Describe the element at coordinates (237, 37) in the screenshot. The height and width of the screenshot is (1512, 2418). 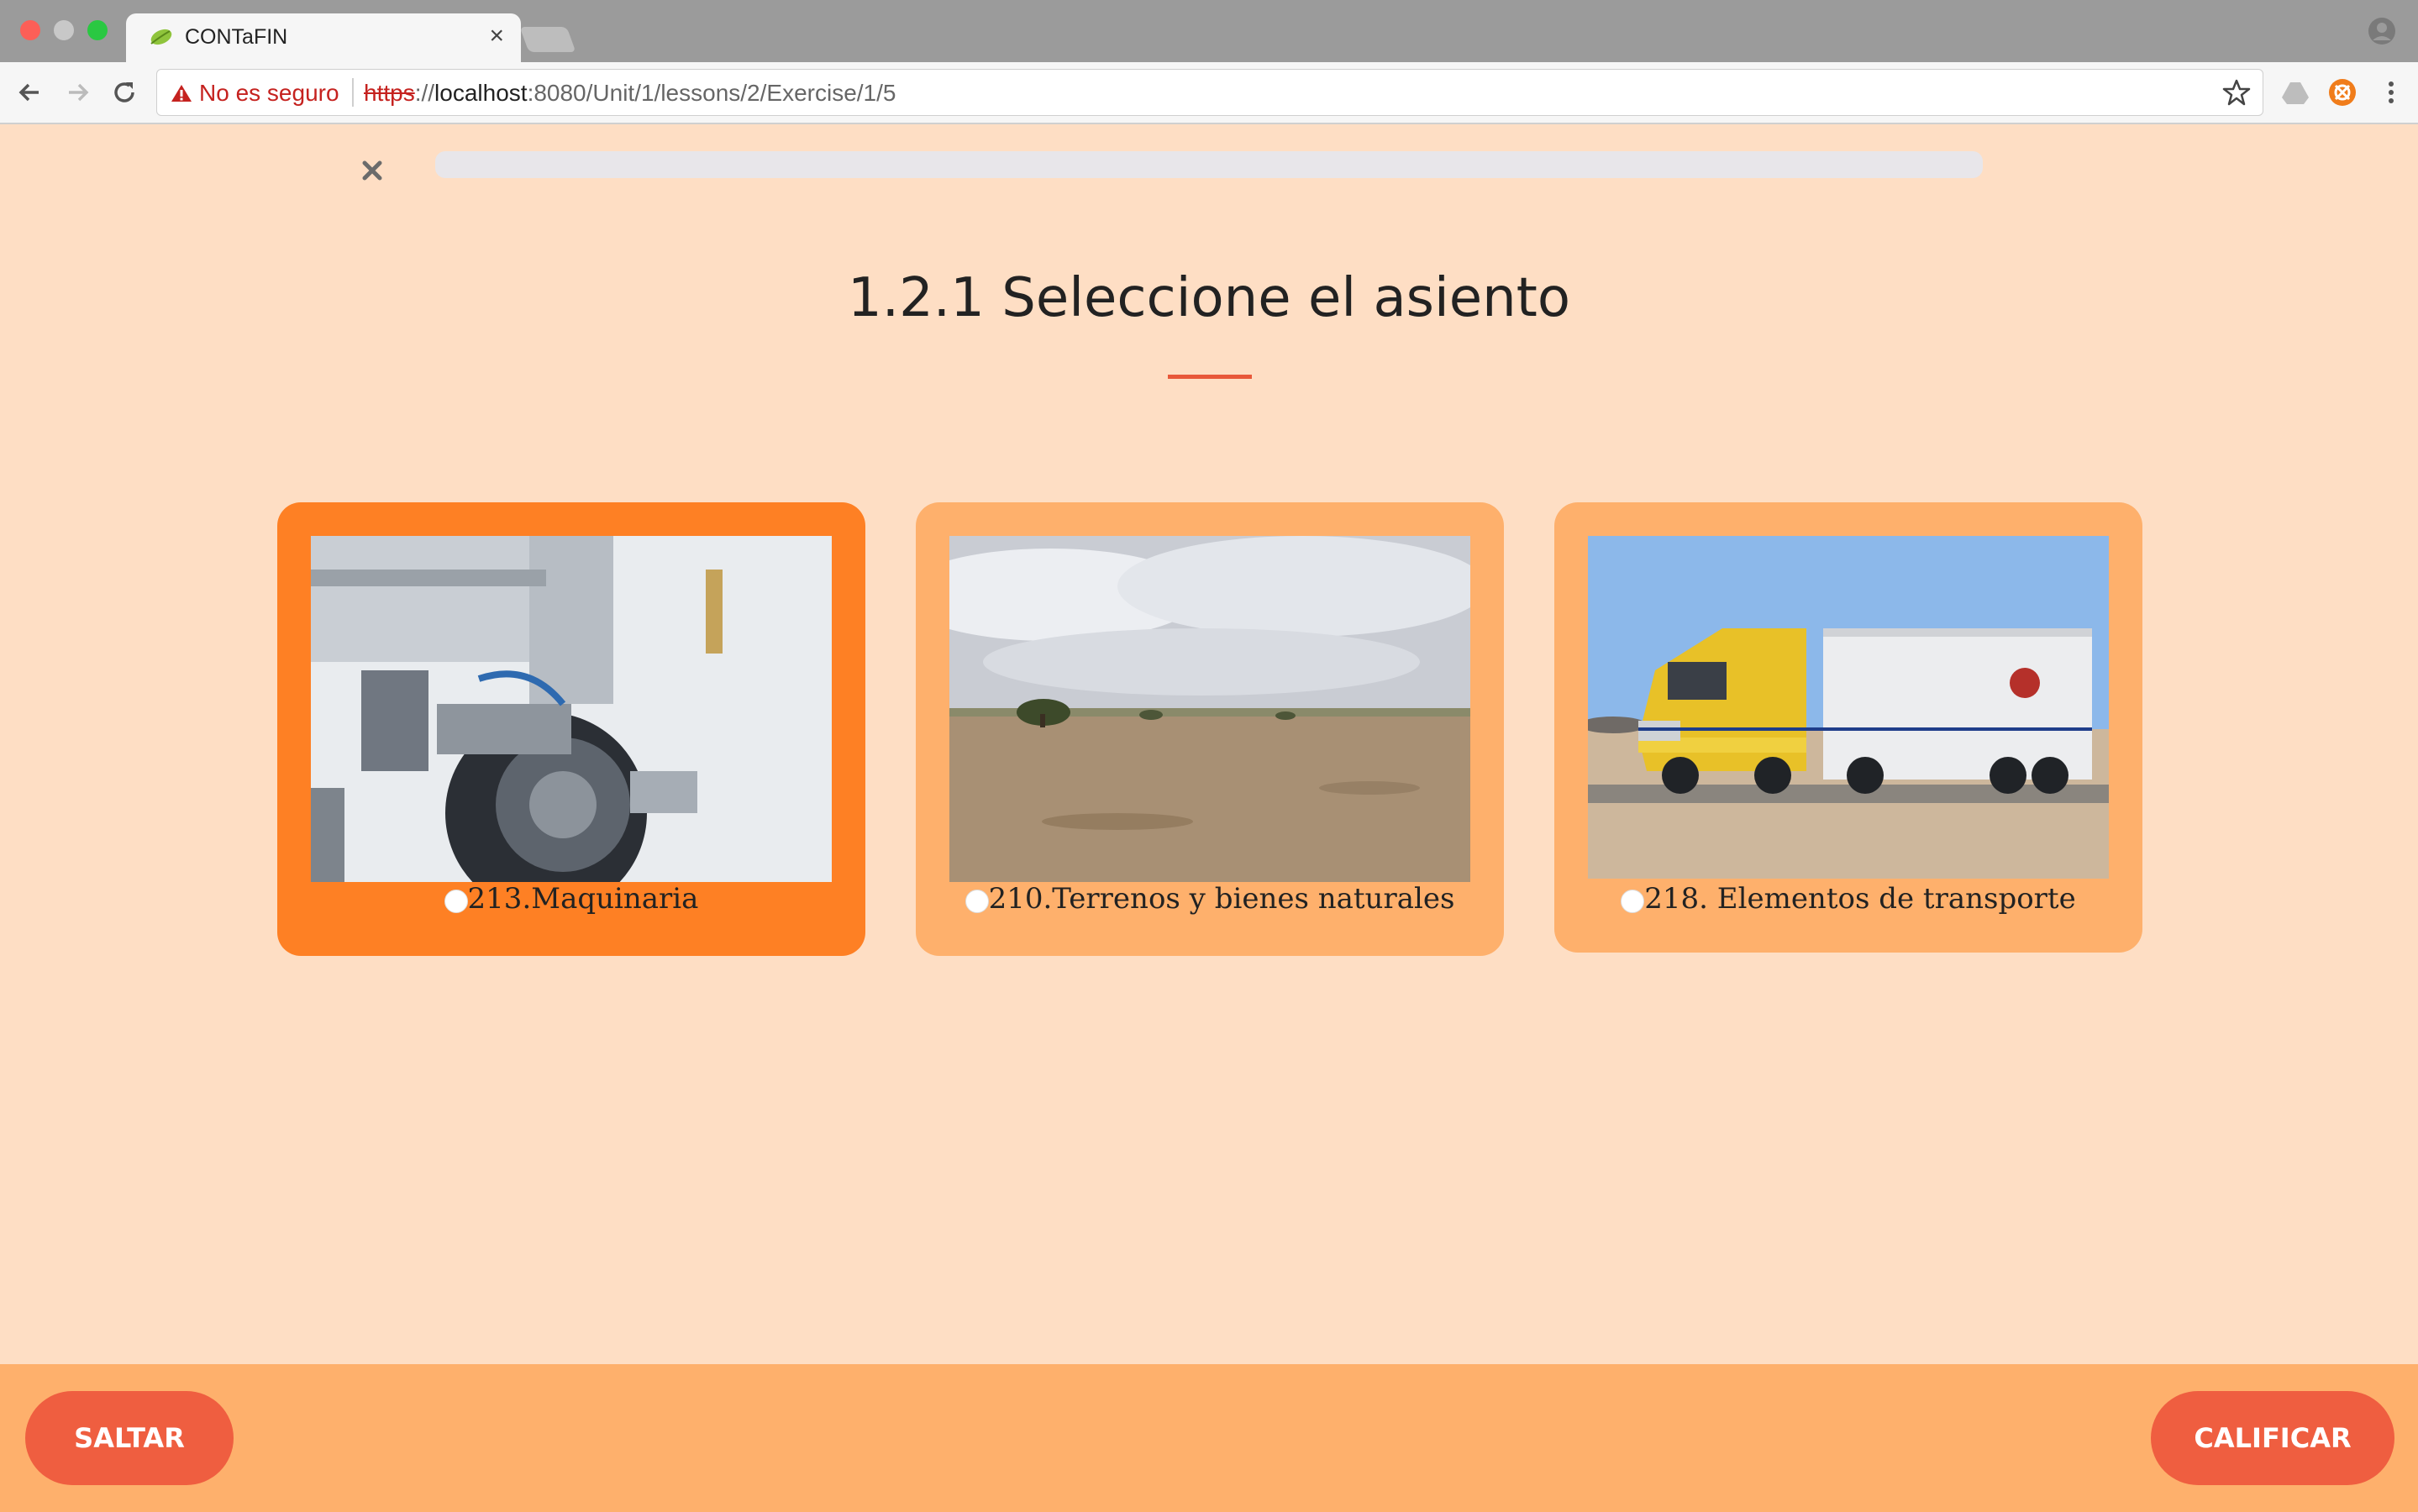
I see `tab-title: CONTaFIN` at that location.